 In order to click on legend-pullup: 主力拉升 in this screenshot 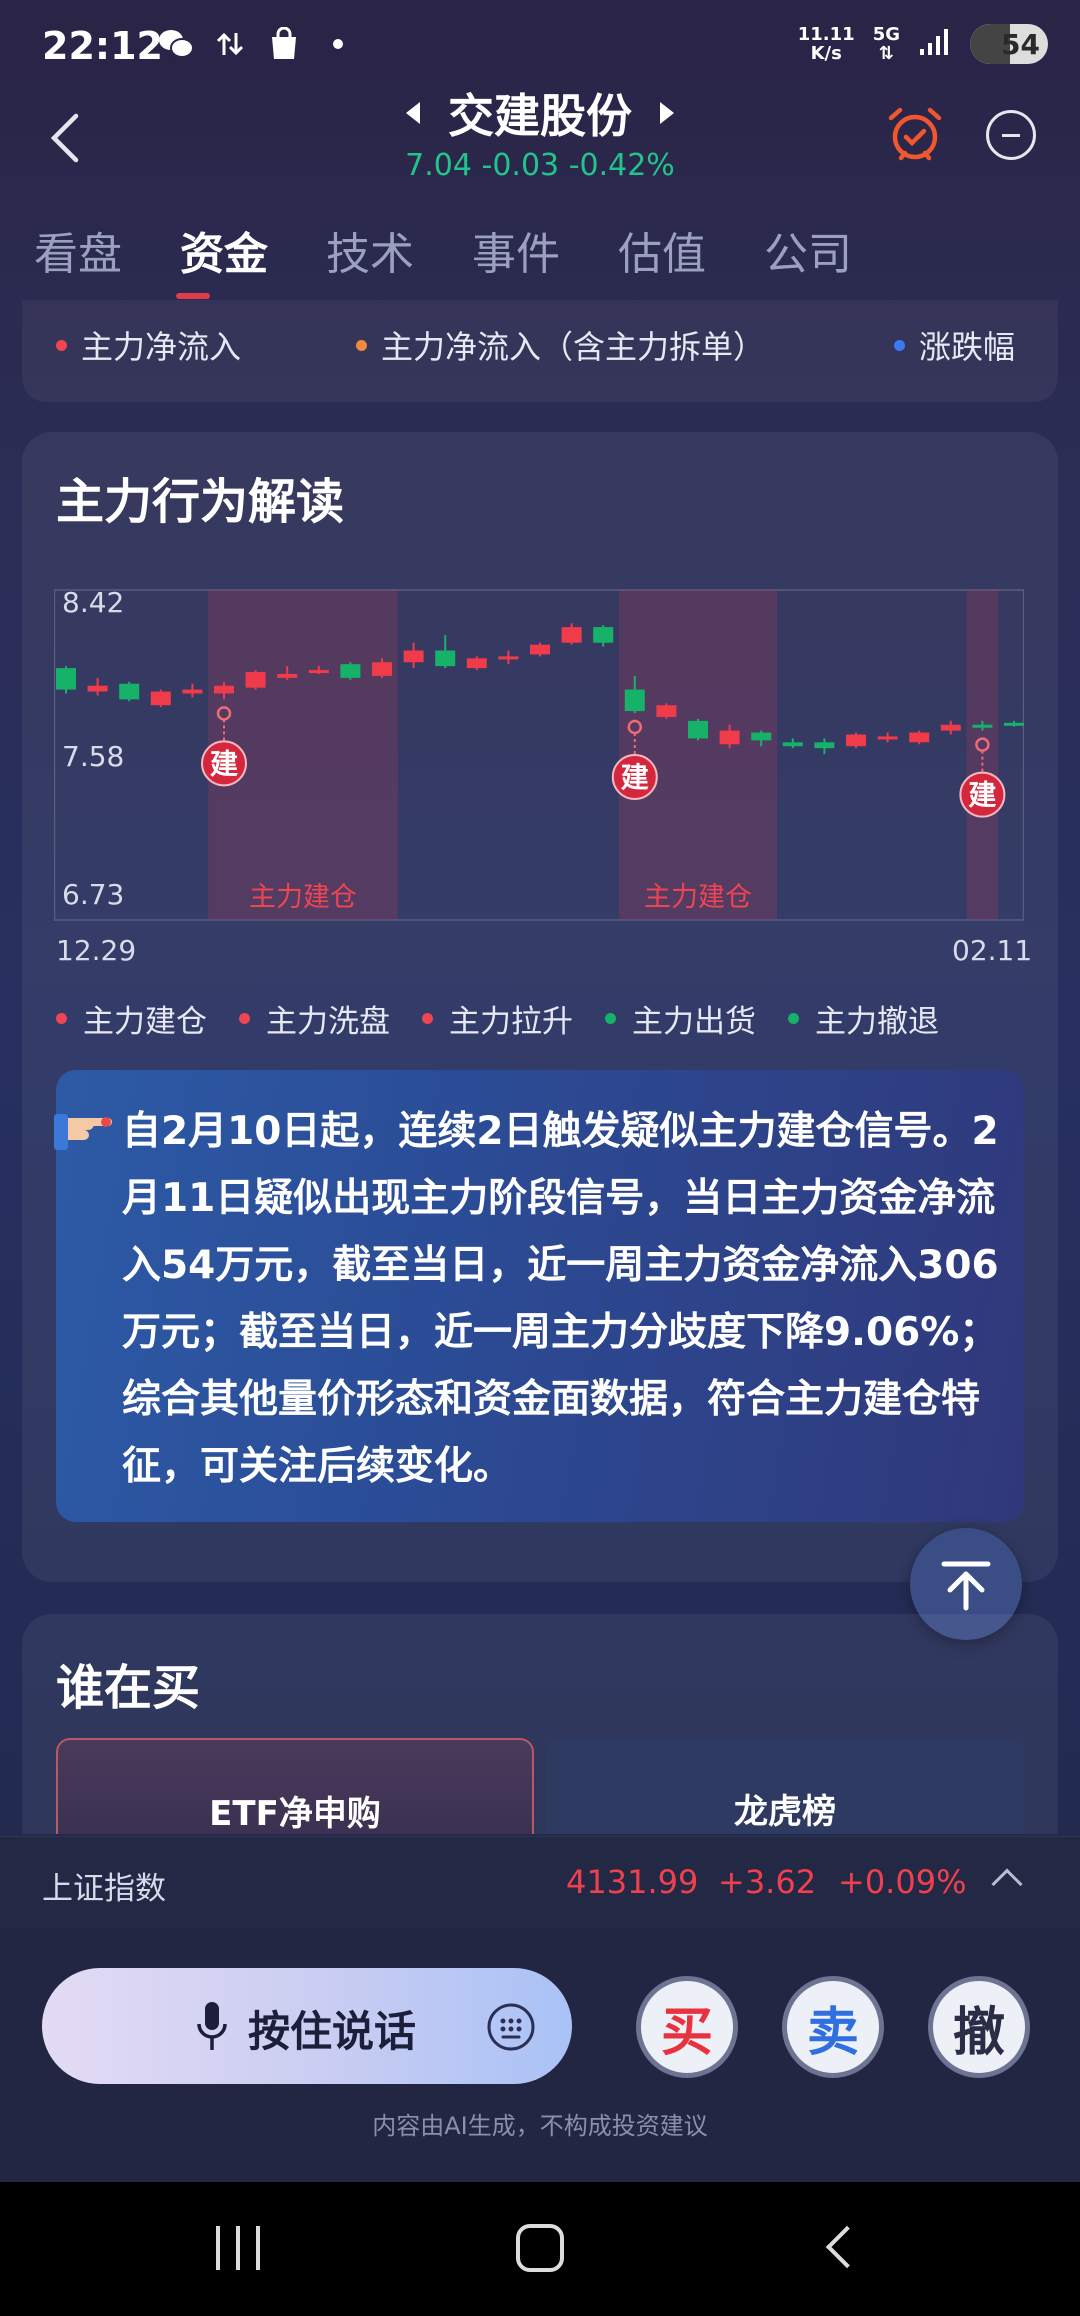, I will do `click(497, 1018)`.